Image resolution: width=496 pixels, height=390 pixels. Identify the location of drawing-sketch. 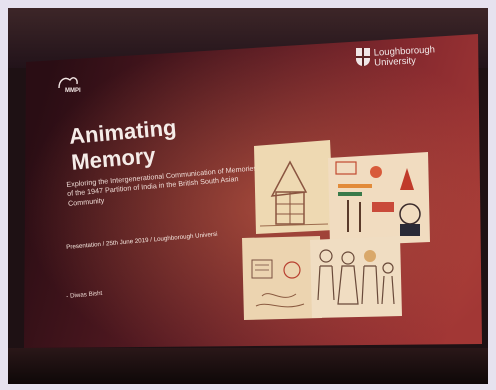
(282, 278).